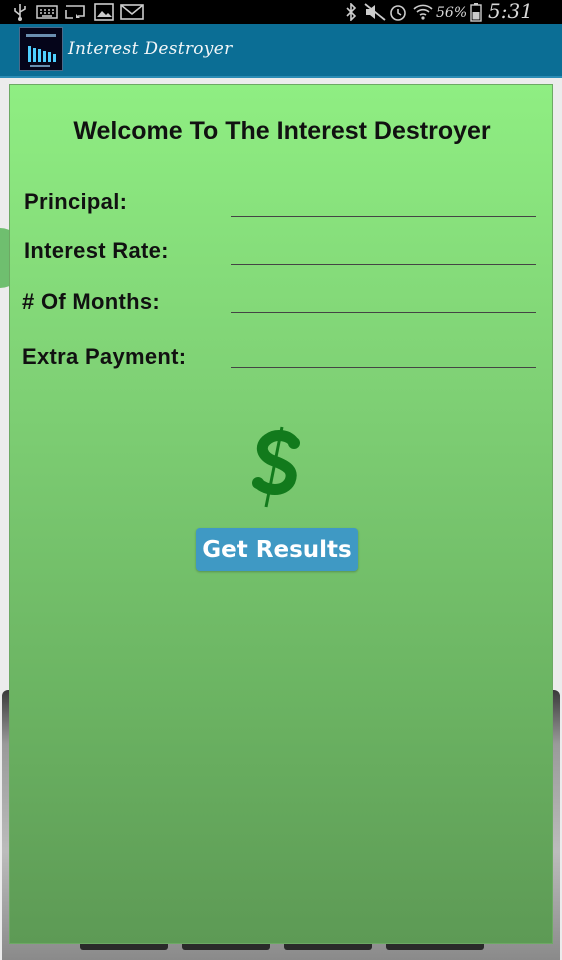 The image size is (562, 960). Describe the element at coordinates (383, 204) in the screenshot. I see `principal-input` at that location.